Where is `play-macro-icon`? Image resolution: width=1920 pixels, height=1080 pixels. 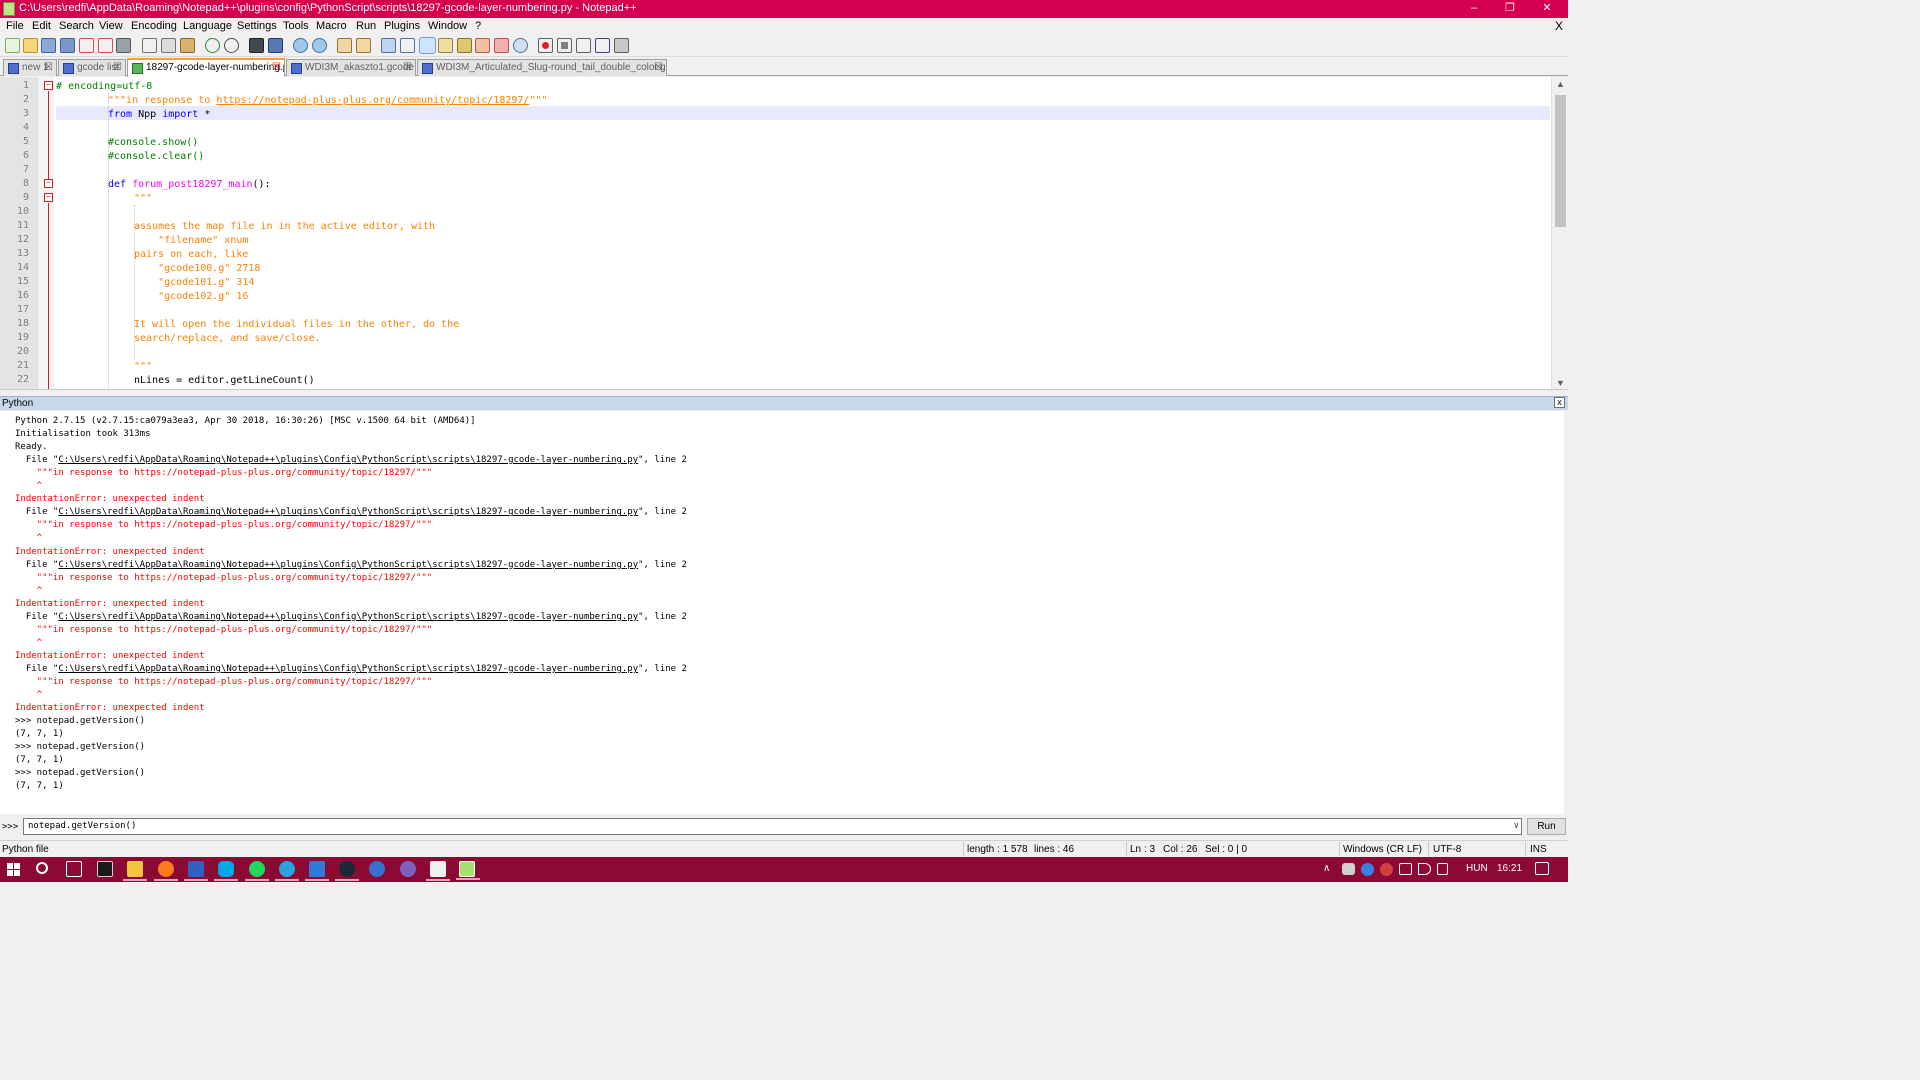 play-macro-icon is located at coordinates (583, 45).